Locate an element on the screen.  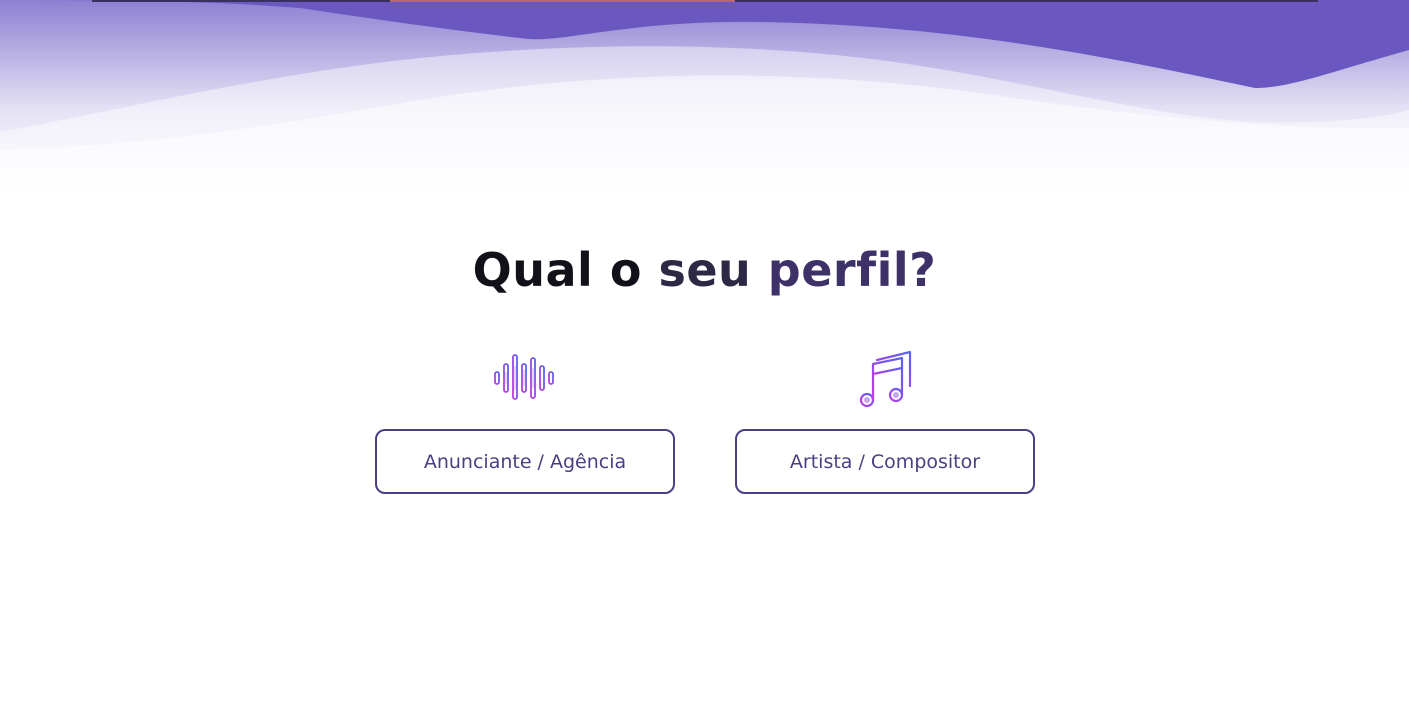
page-title: Qual o seu perfil? is located at coordinates (704, 270).